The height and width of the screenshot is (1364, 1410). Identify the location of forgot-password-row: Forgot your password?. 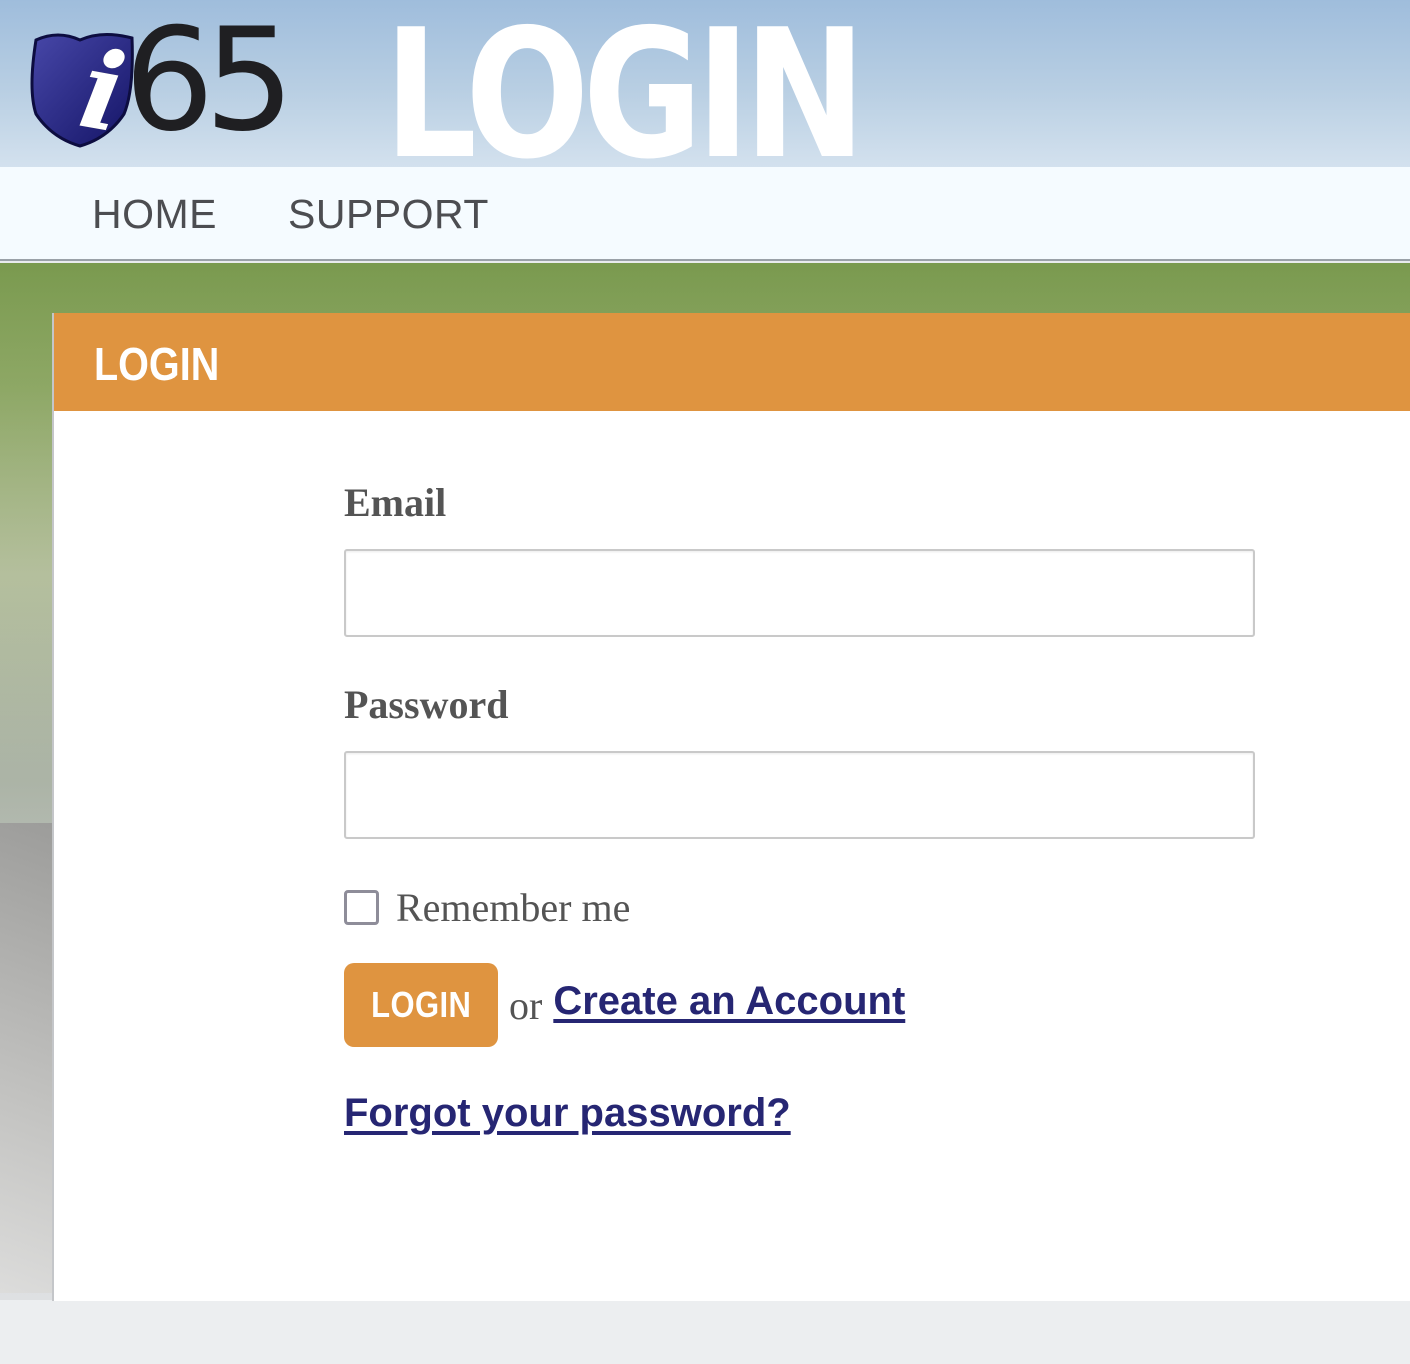
(800, 1113).